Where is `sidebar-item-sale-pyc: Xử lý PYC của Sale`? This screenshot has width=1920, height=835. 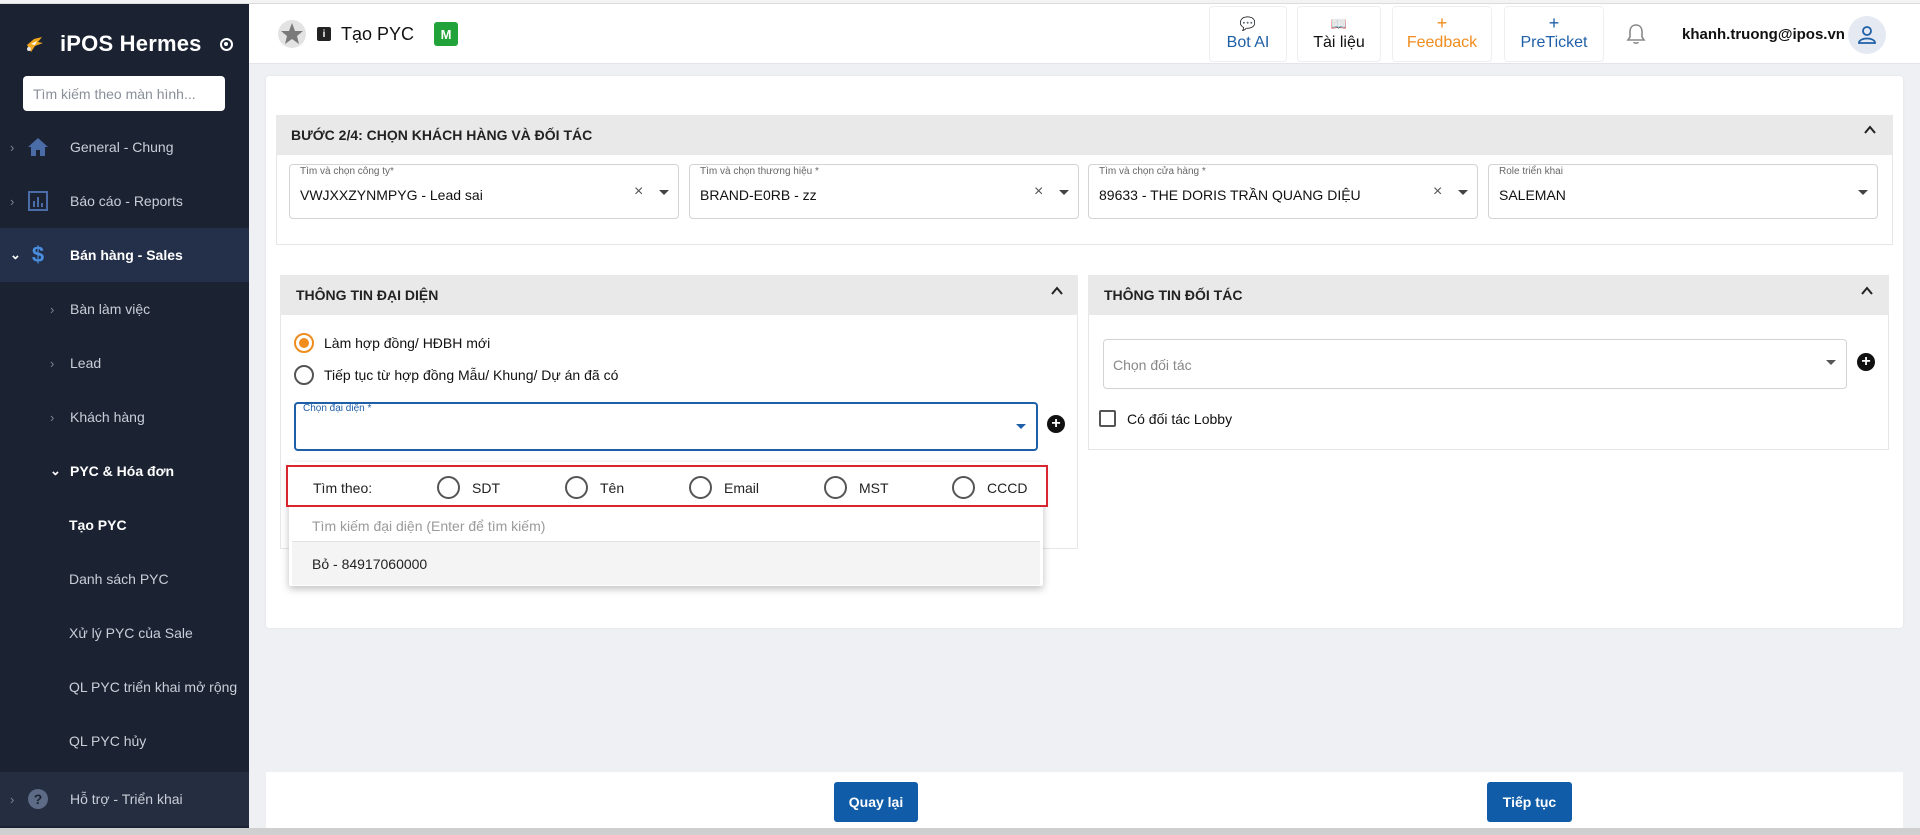
sidebar-item-sale-pyc: Xử lý PYC của Sale is located at coordinates (124, 633).